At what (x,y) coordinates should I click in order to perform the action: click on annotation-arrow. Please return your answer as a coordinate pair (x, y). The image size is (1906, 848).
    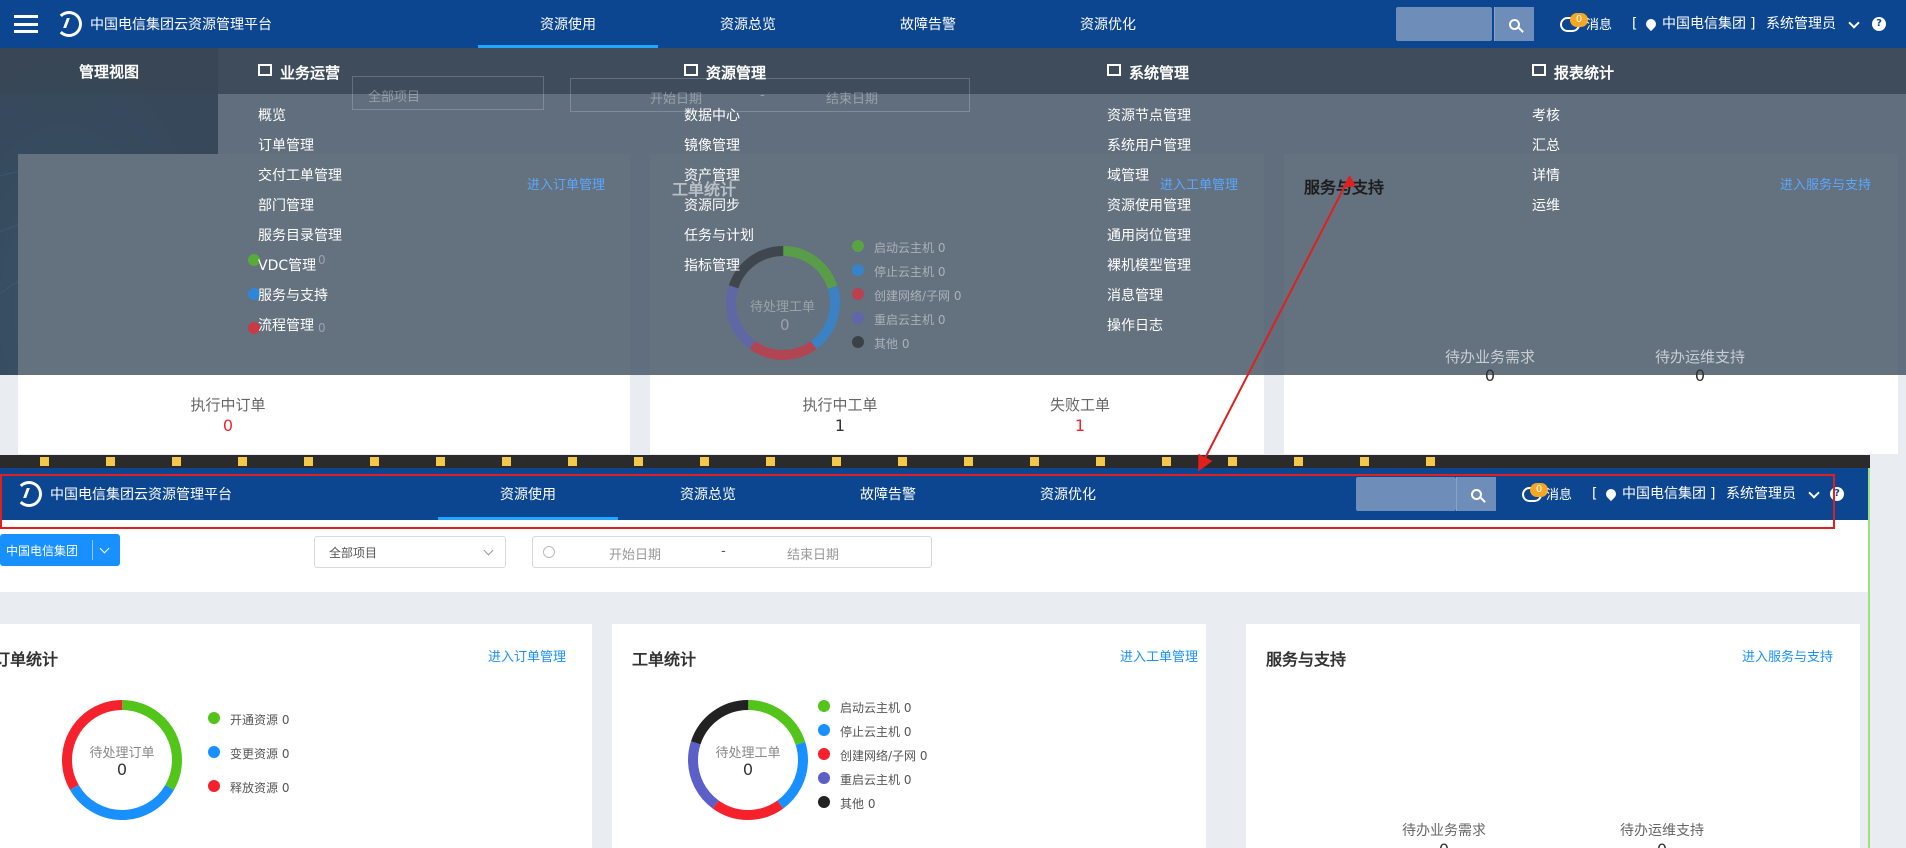
    Looking at the image, I should click on (1277, 323).